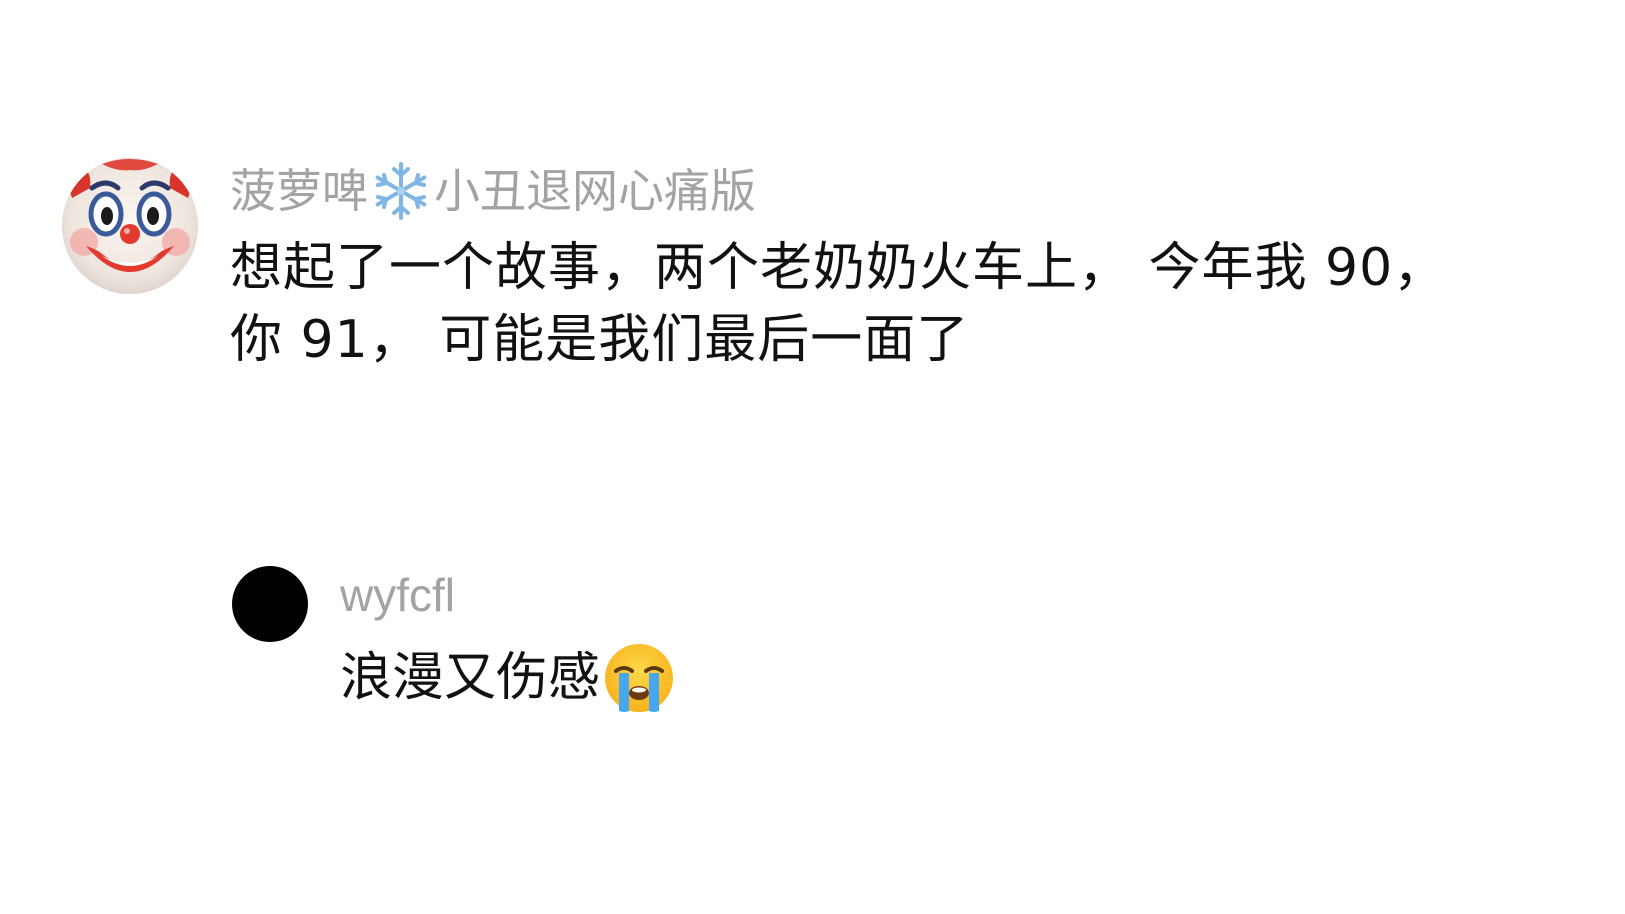 The image size is (1625, 914). Describe the element at coordinates (840, 678) in the screenshot. I see `reply-content: 浪漫又伤感` at that location.